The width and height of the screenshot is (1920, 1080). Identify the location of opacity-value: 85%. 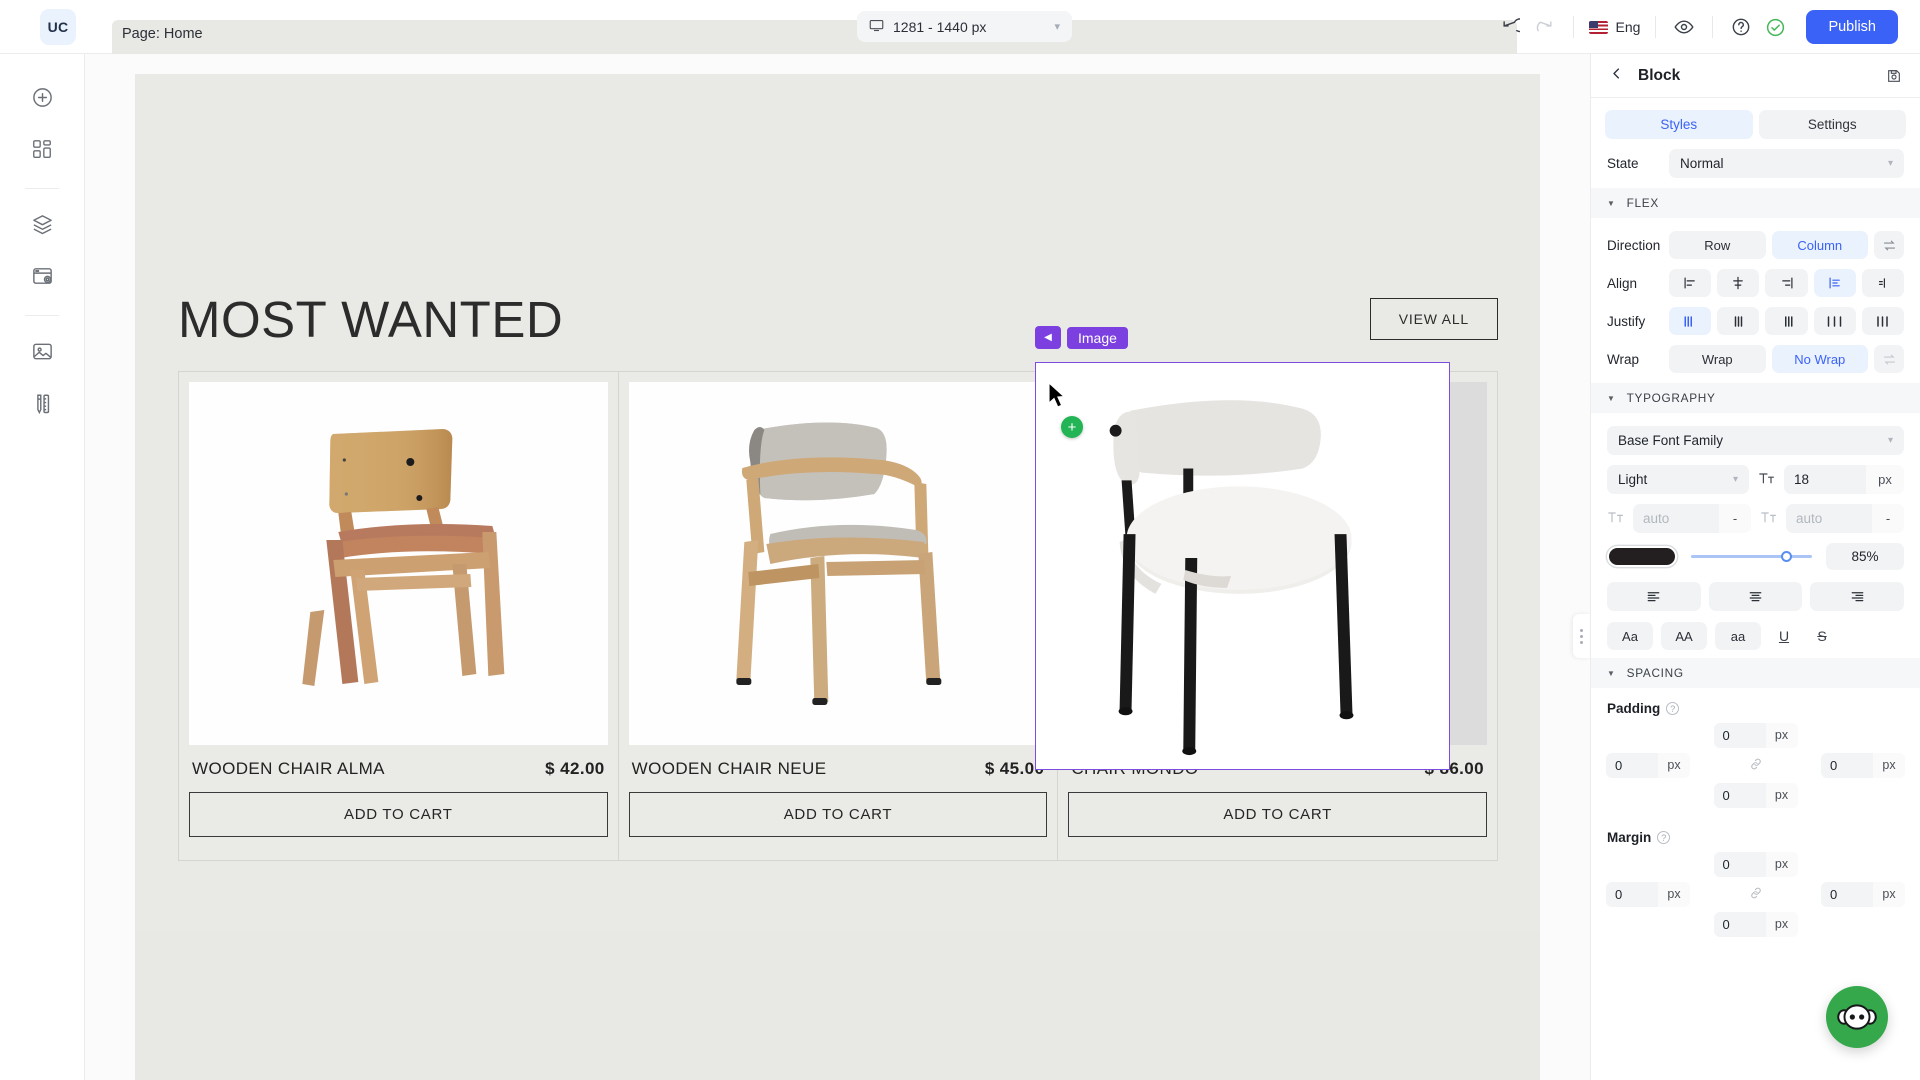
(1865, 556).